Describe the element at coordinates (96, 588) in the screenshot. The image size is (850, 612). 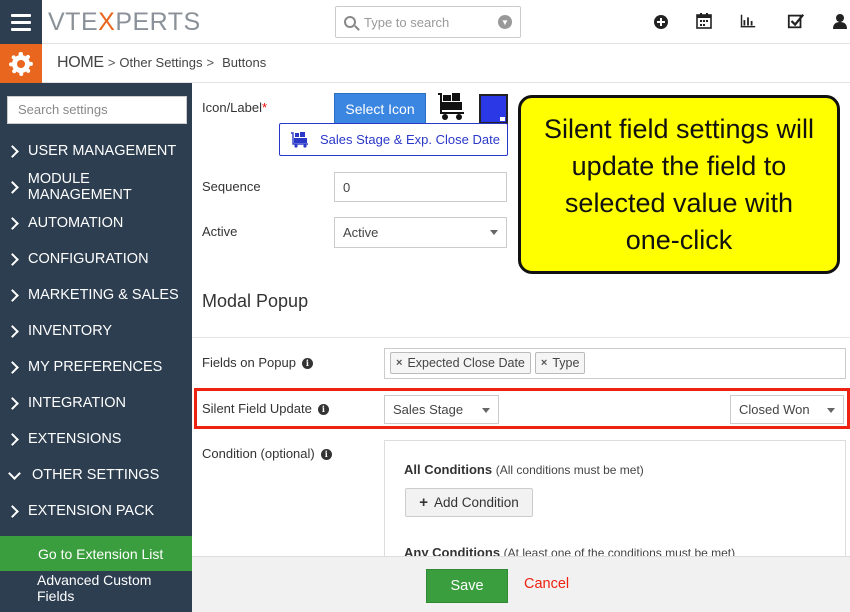
I see `sidebar-item-advanced-custom-fields: Advanced Custom Fields` at that location.